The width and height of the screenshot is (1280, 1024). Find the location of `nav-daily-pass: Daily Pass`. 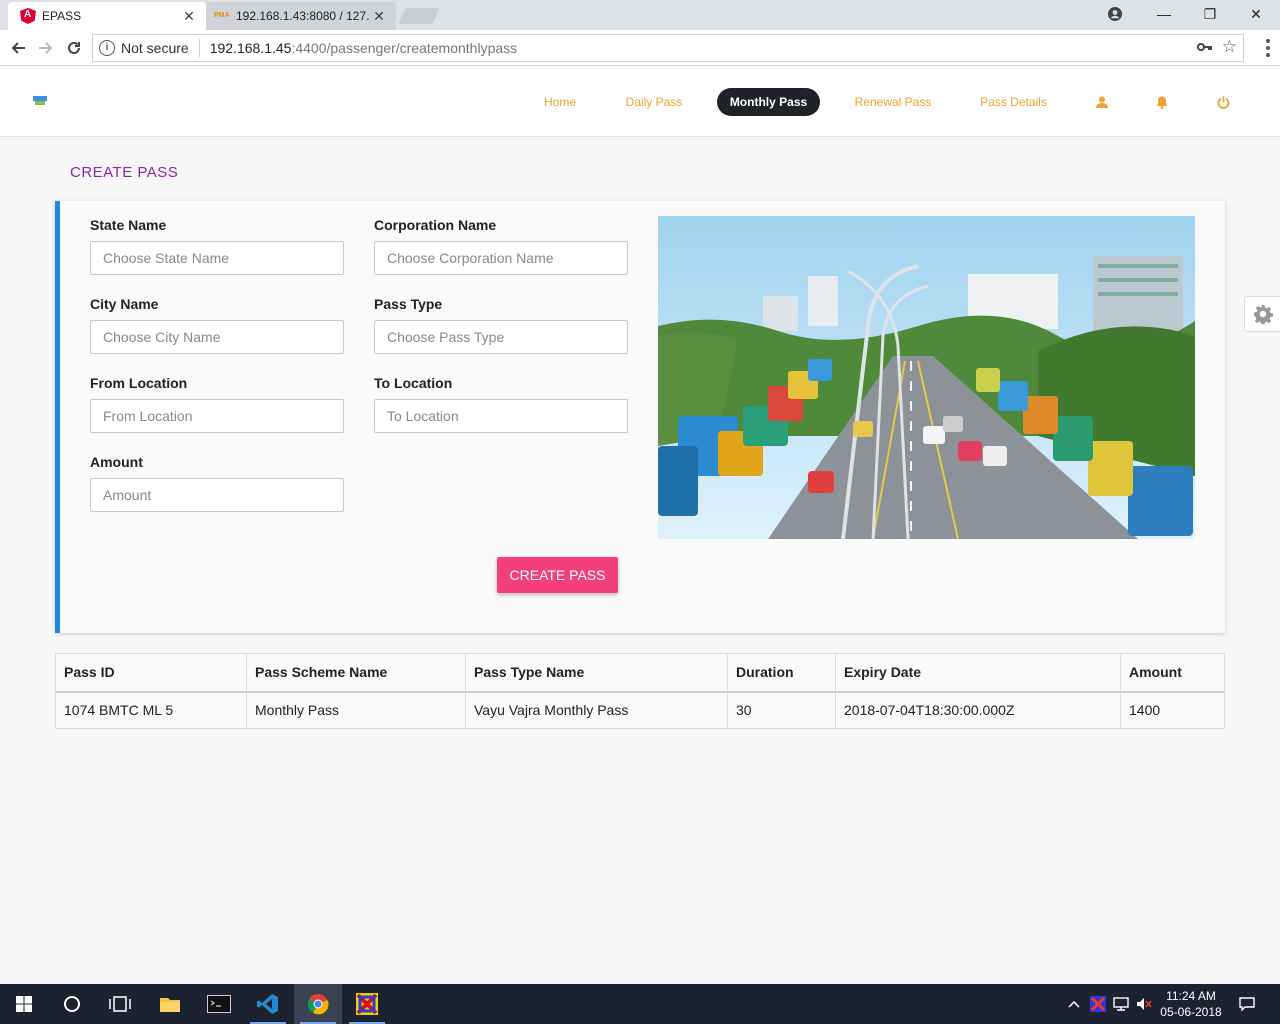

nav-daily-pass: Daily Pass is located at coordinates (654, 102).